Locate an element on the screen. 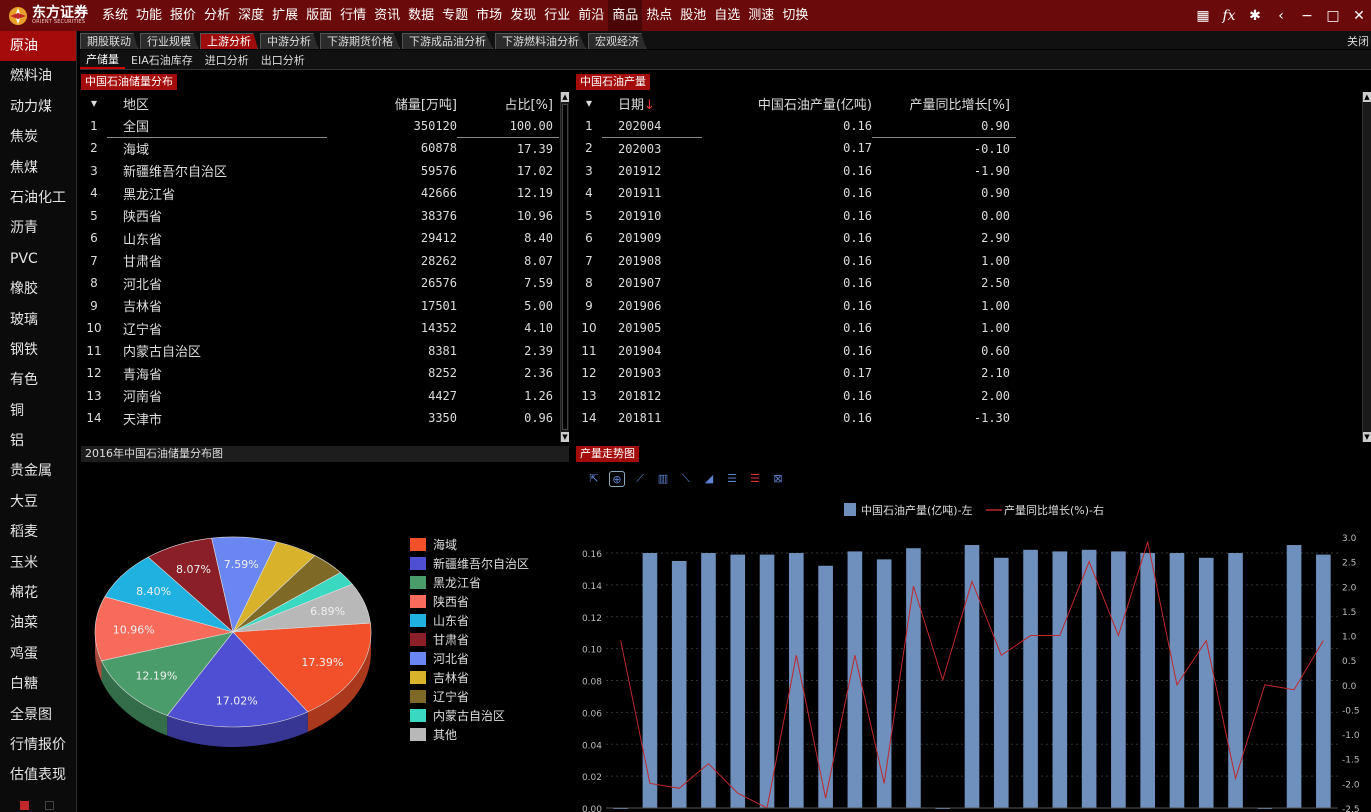 The height and width of the screenshot is (812, 1371). table-row: 1 202004 0.16 0.90 is located at coordinates (796, 126).